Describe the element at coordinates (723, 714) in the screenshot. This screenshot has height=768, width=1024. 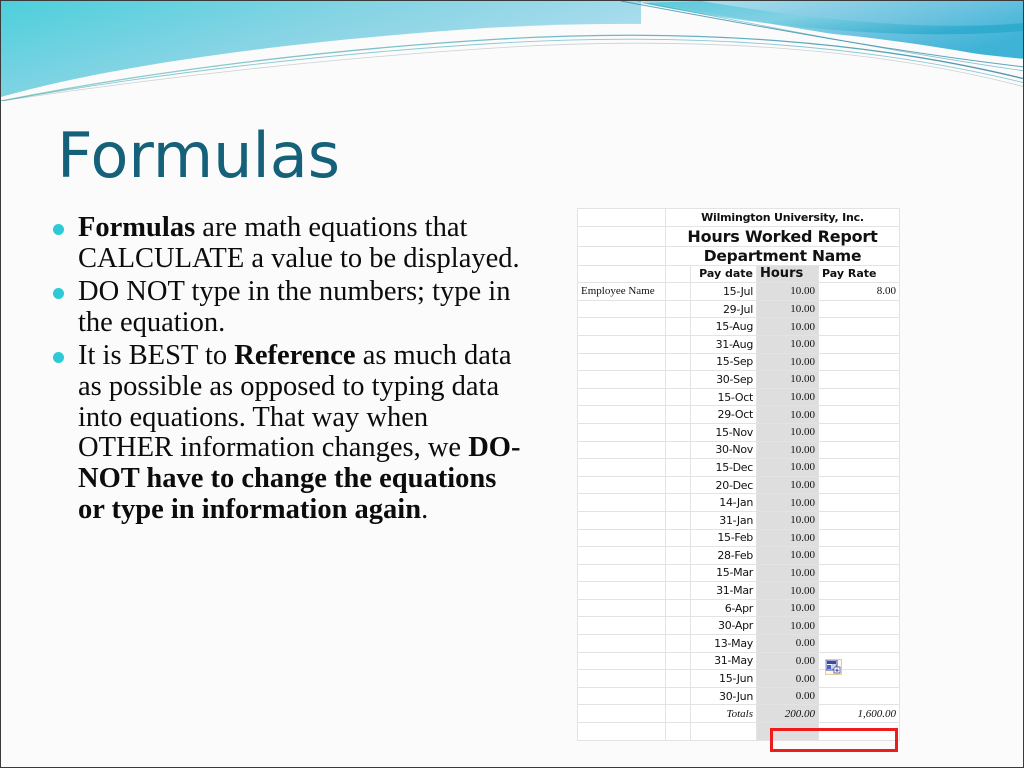
I see `totals-label: Totals` at that location.